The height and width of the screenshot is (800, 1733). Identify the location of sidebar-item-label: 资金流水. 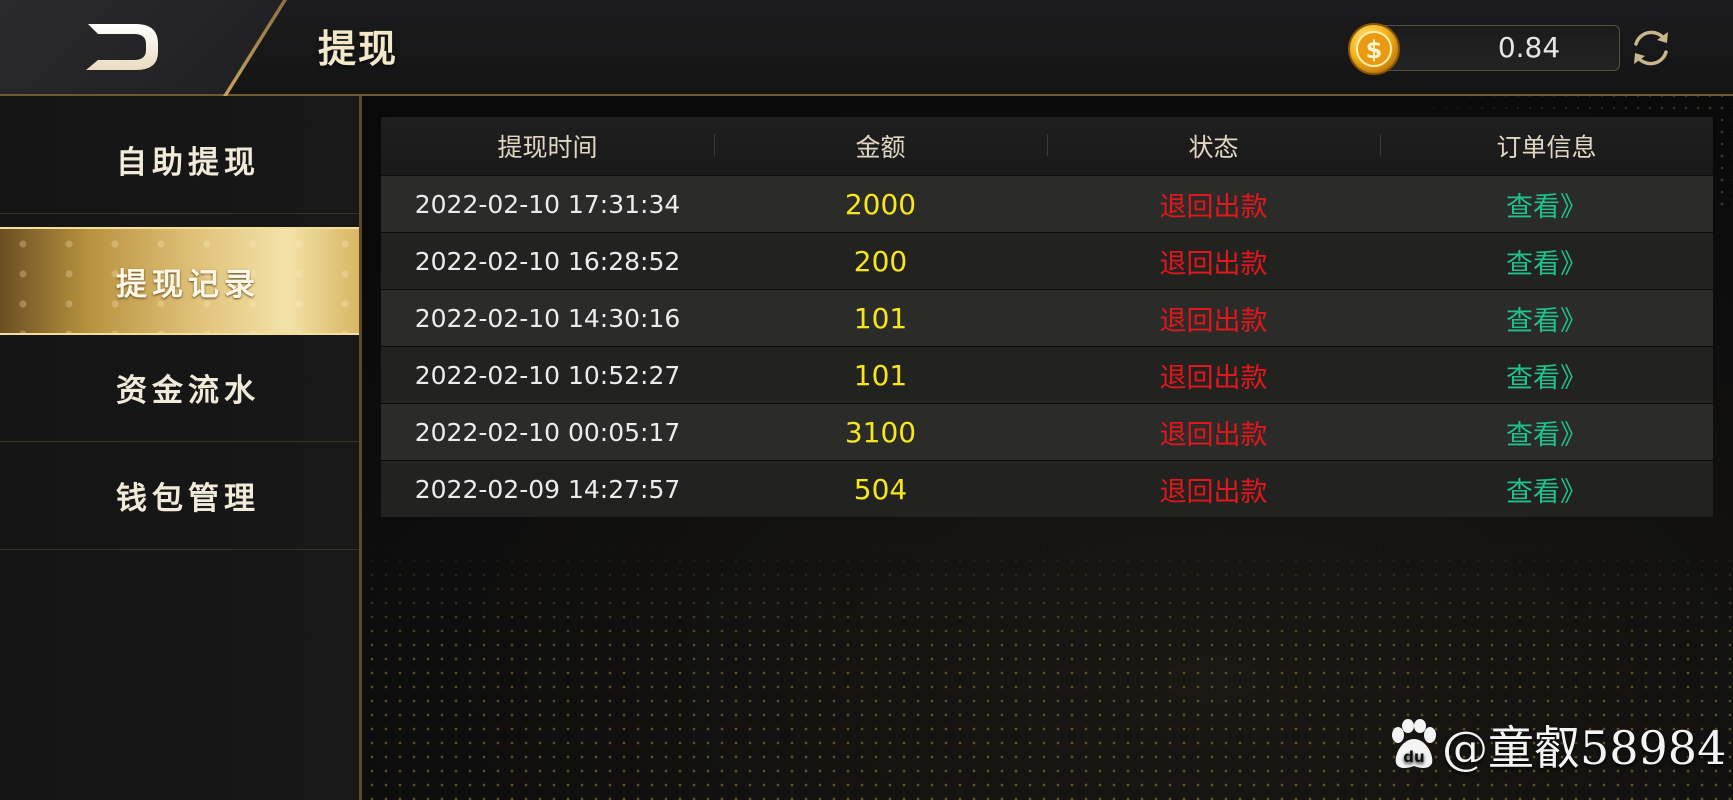
(188, 391).